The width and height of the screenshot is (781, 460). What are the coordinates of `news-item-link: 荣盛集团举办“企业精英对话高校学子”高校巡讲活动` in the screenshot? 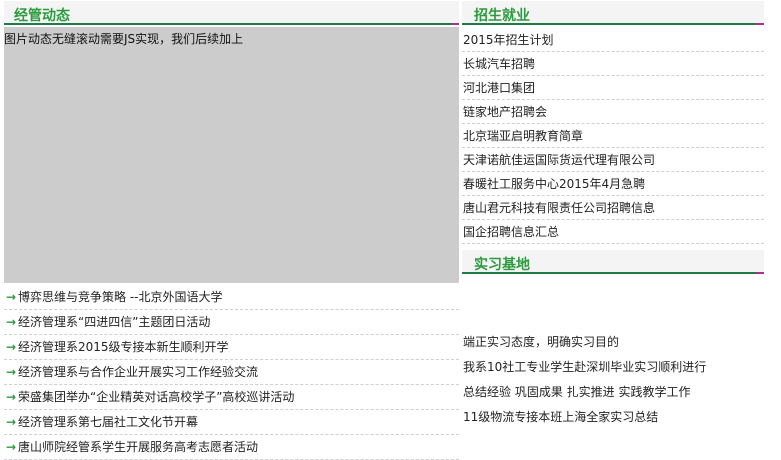 It's located at (156, 397).